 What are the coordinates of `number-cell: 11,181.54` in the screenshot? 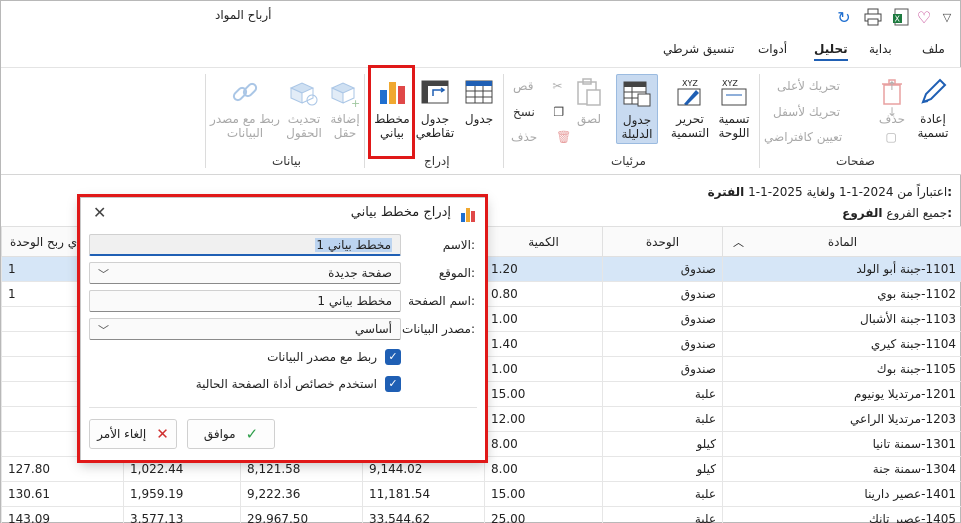 It's located at (423, 494).